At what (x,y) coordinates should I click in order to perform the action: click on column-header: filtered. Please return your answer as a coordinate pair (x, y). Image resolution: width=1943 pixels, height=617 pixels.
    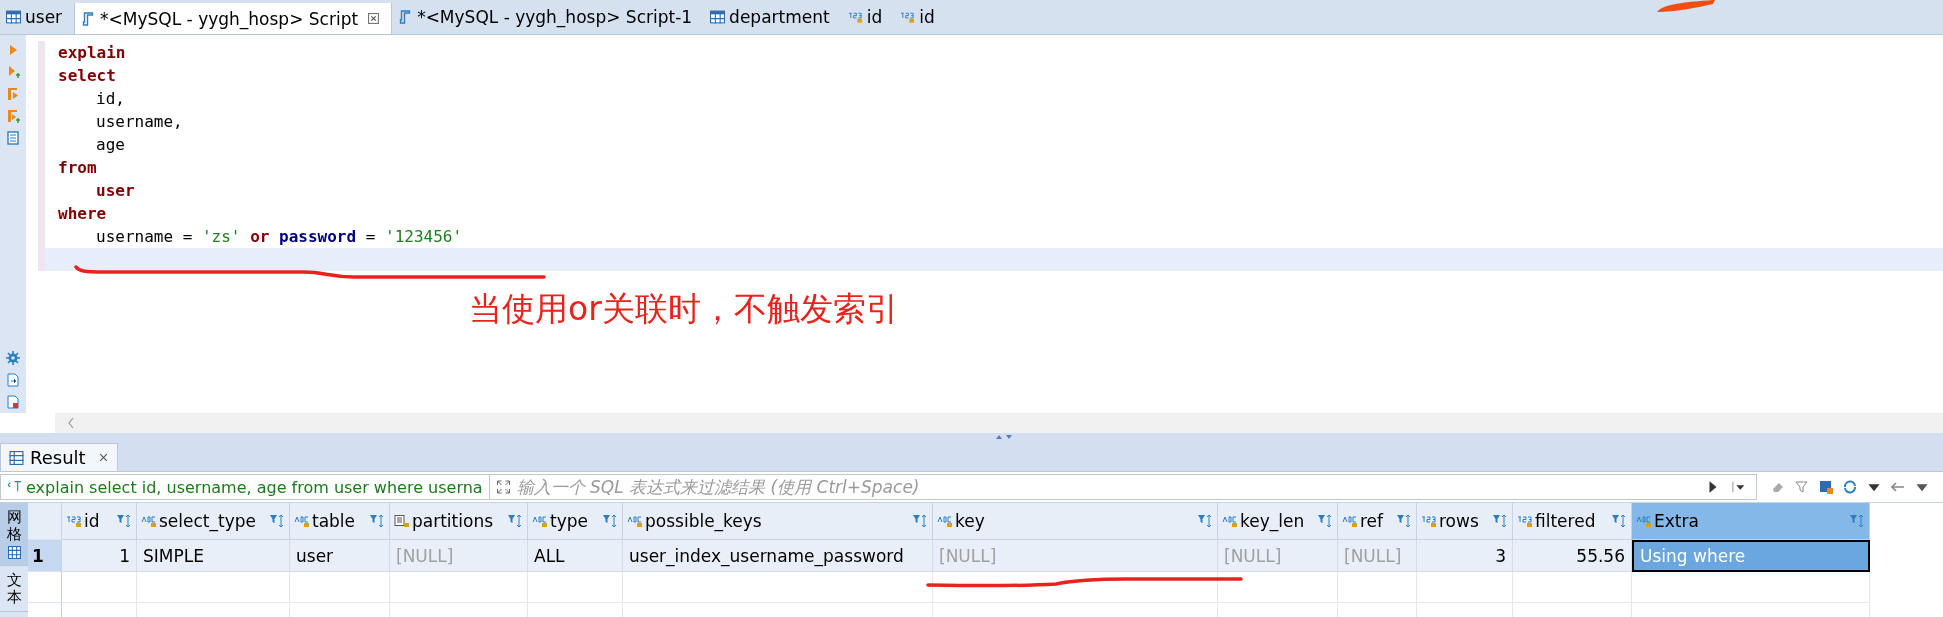
    Looking at the image, I should click on (1572, 521).